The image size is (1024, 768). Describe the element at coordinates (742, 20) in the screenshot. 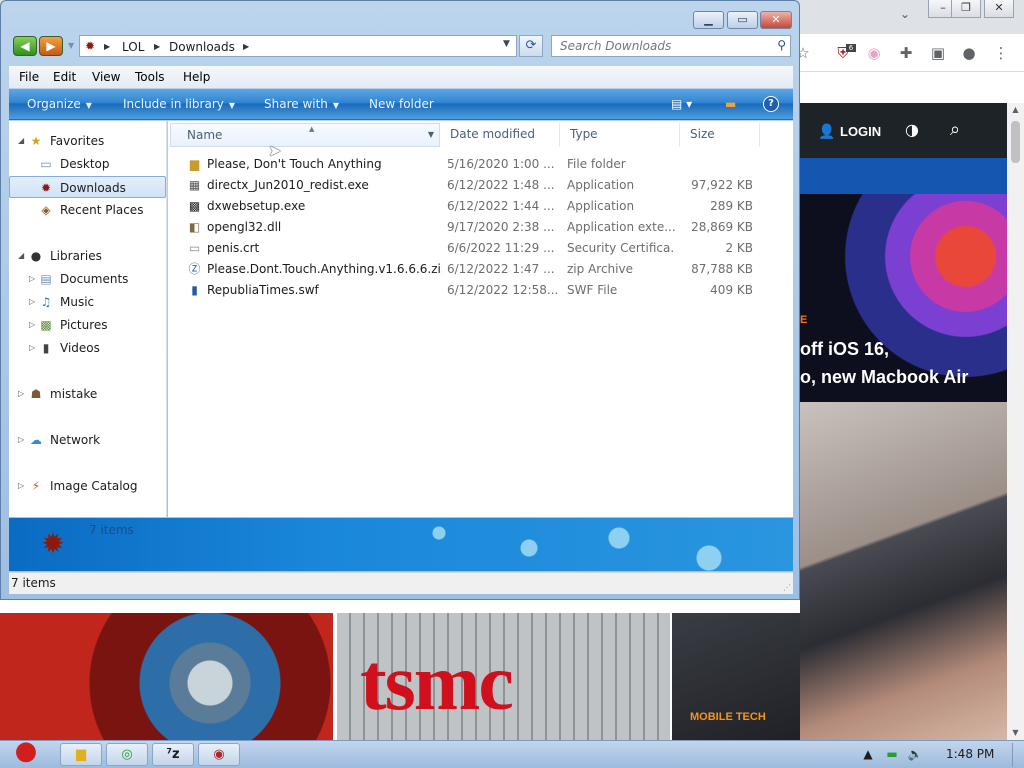

I see `maximize-button: ▭` at that location.